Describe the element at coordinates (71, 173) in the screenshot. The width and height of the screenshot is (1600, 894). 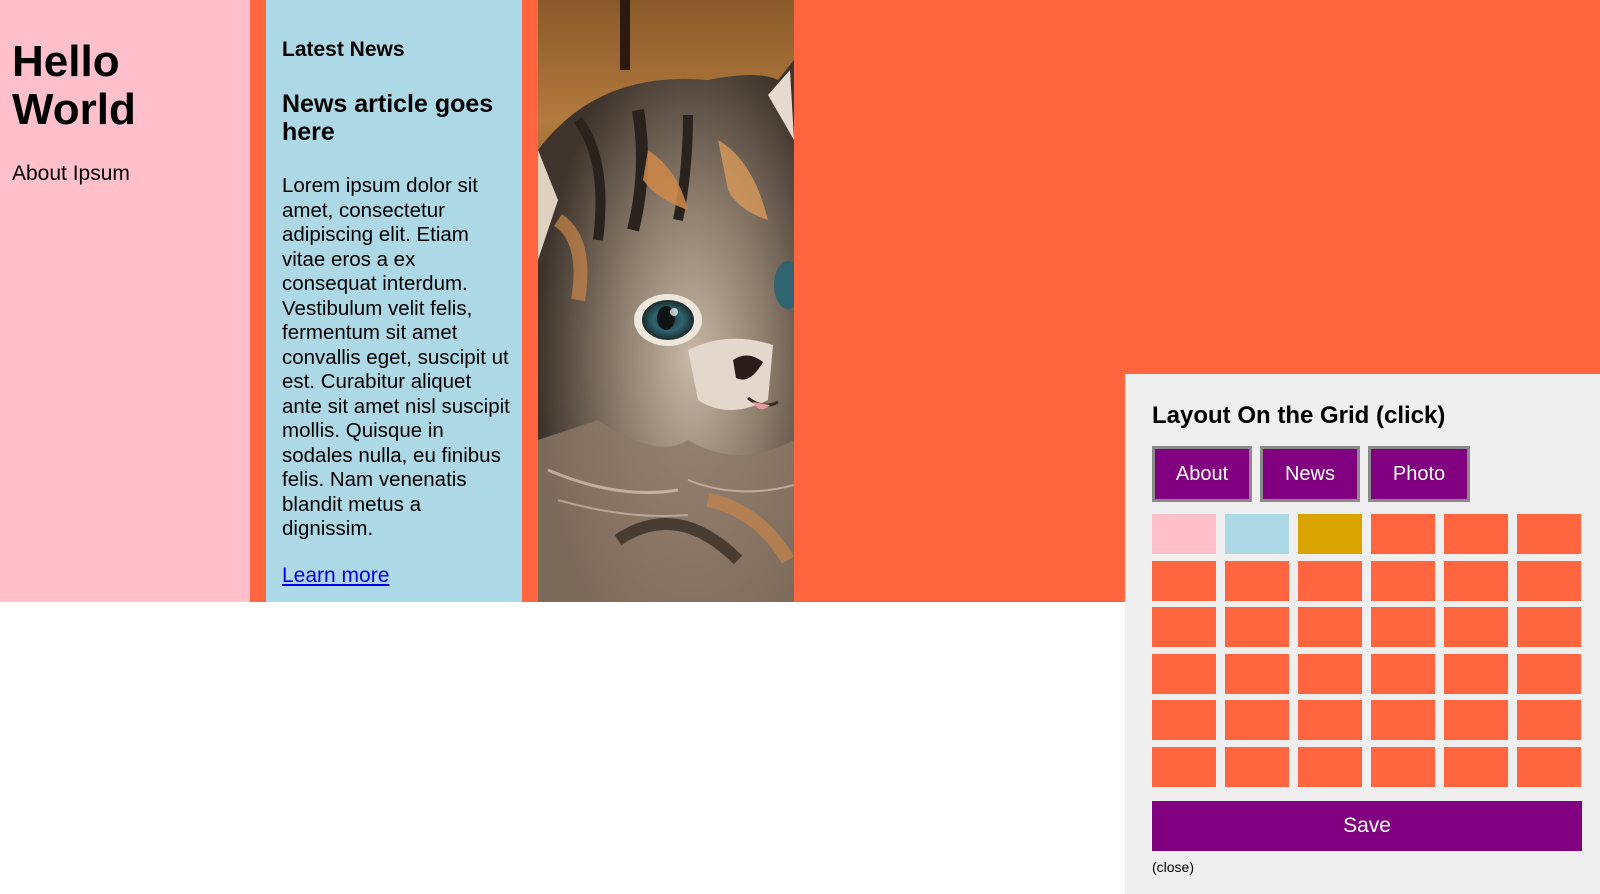
I see `about-link: About Ipsum` at that location.